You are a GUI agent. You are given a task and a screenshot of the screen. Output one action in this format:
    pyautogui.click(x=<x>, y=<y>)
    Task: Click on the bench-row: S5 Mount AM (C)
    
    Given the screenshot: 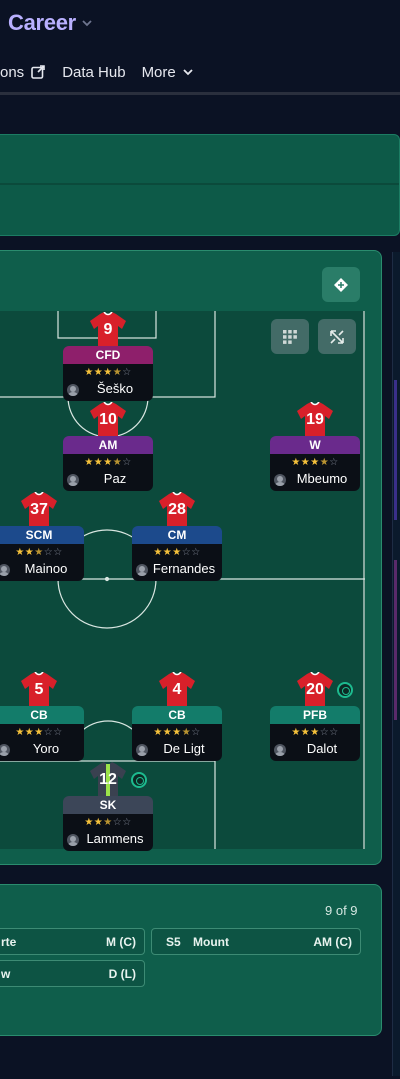 What is the action you would take?
    pyautogui.click(x=256, y=941)
    